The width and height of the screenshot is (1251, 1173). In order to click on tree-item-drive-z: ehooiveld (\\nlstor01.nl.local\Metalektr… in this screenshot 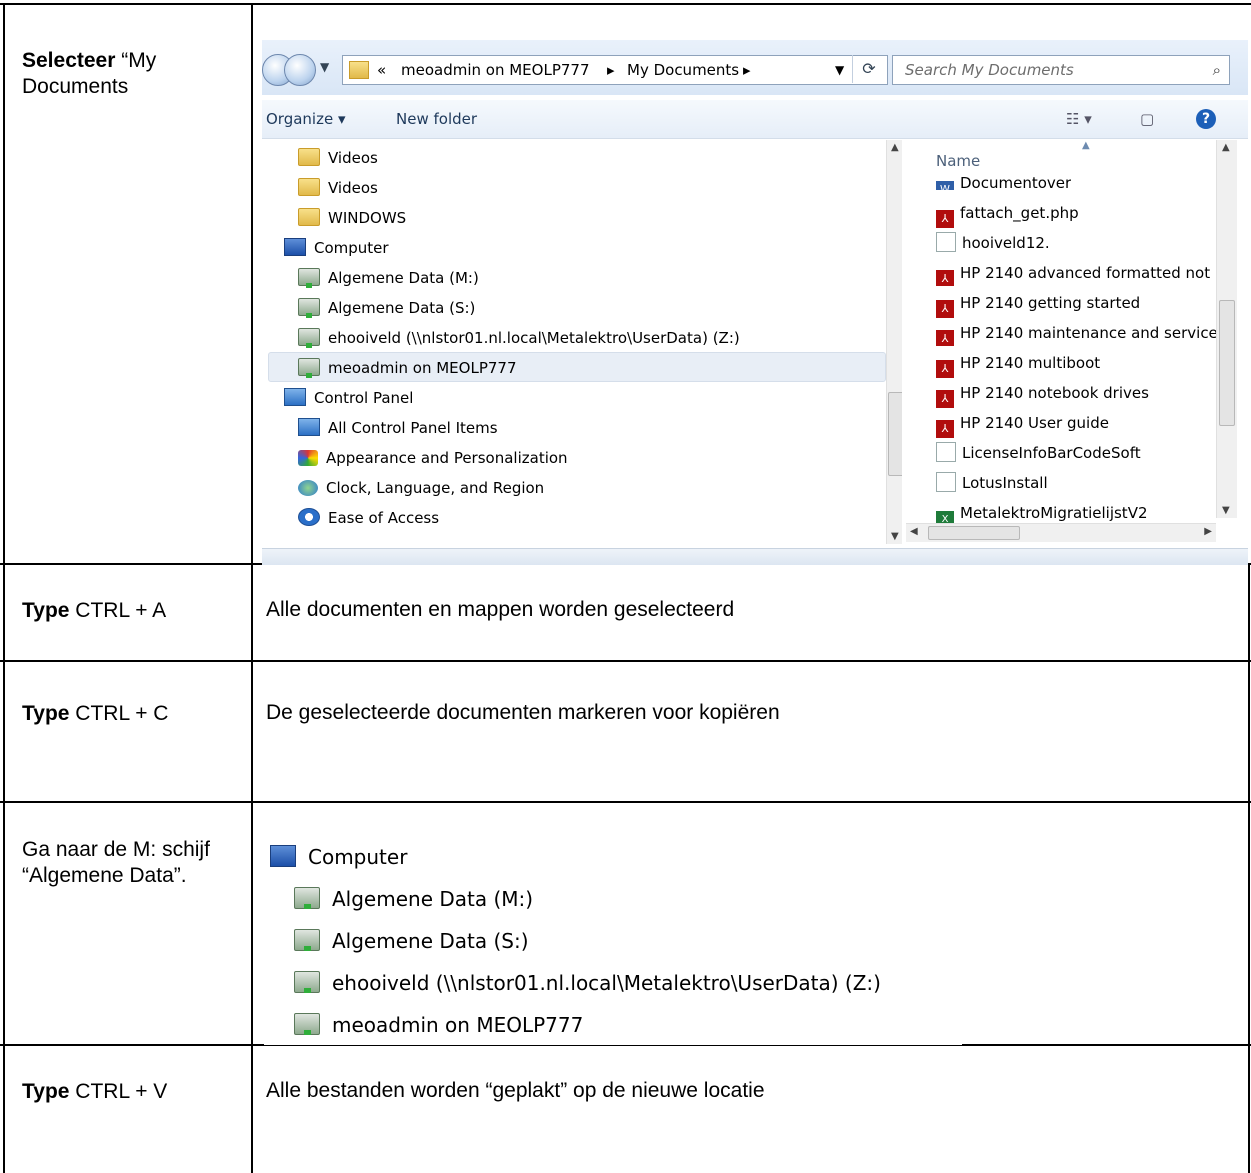, I will do `click(587, 983)`.